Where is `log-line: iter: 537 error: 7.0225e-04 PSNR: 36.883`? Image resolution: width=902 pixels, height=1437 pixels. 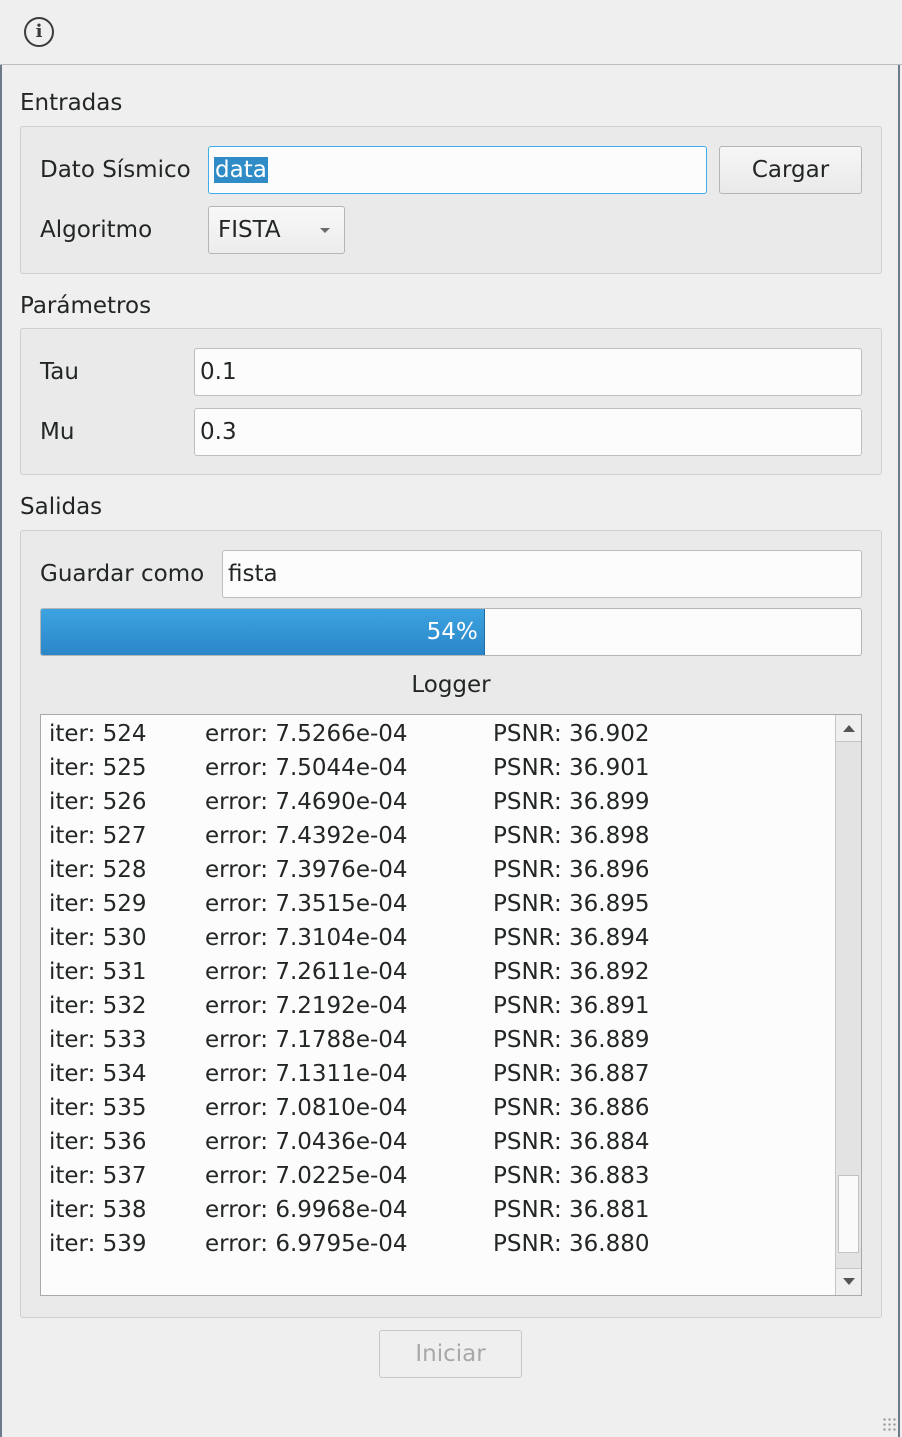 log-line: iter: 537 error: 7.0225e-04 PSNR: 36.883 is located at coordinates (349, 1176).